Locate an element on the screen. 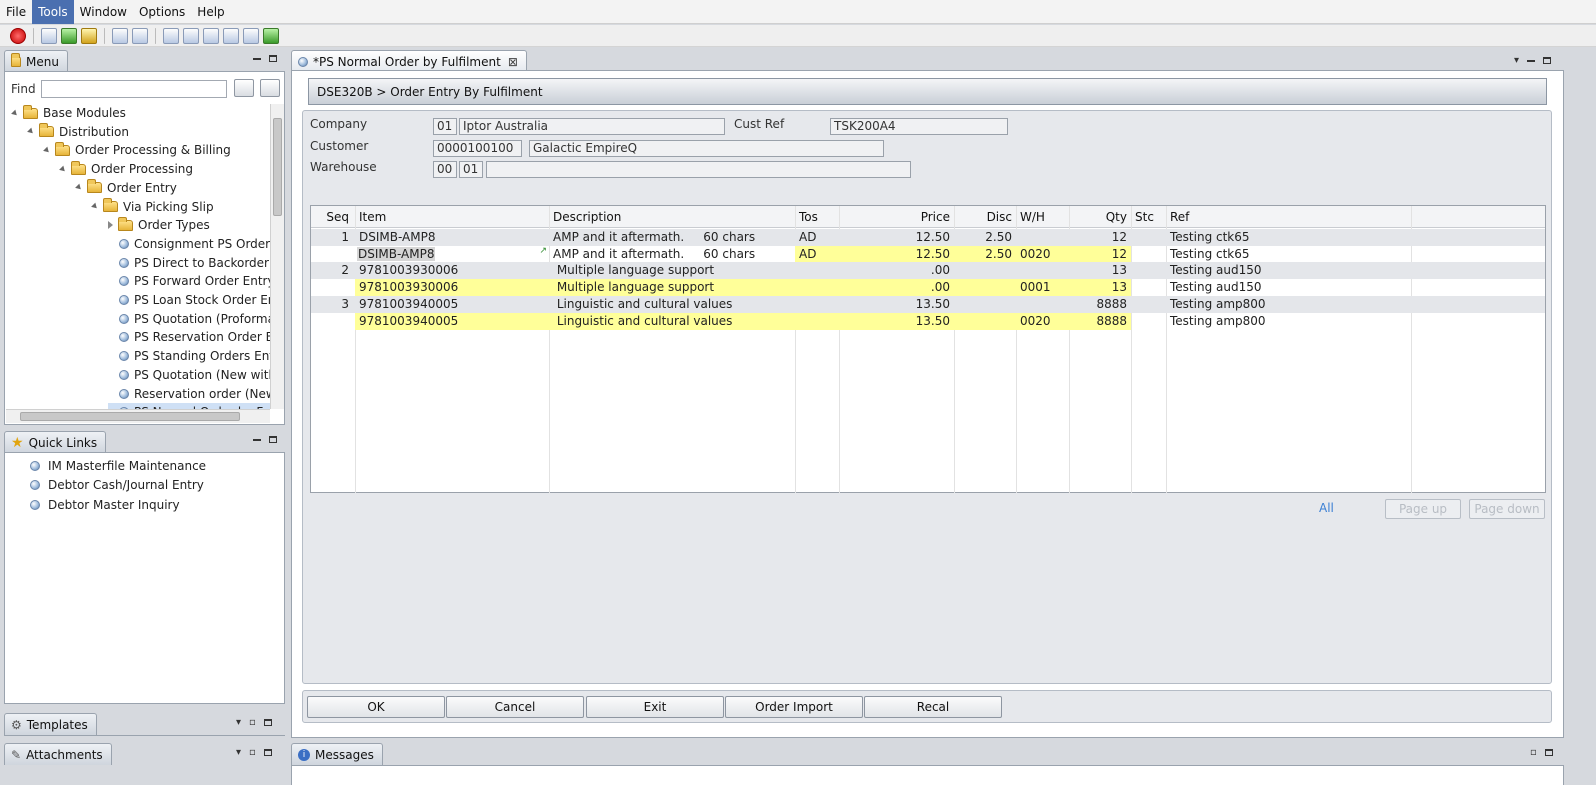  close-icon: ⊠ is located at coordinates (513, 62).